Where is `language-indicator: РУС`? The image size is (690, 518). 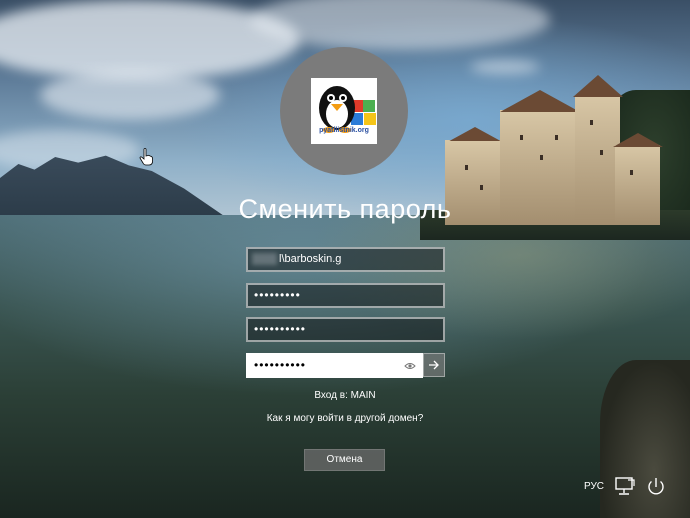 language-indicator: РУС is located at coordinates (594, 486).